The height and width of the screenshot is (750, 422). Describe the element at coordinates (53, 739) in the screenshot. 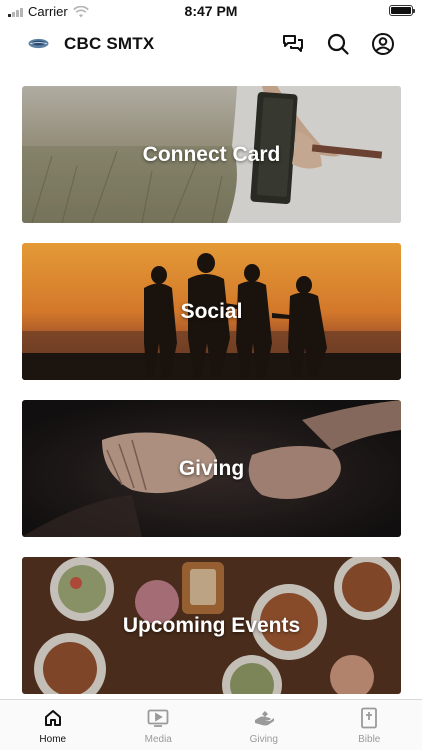

I see `tab-label: Home` at that location.